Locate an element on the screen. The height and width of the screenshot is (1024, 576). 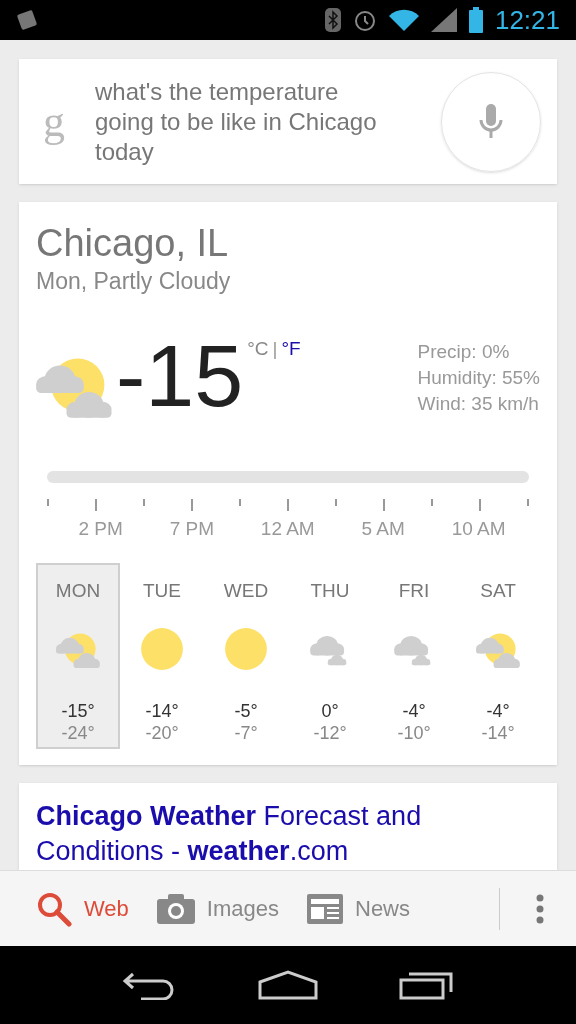
timeline-label: 10 AM is located at coordinates (478, 528).